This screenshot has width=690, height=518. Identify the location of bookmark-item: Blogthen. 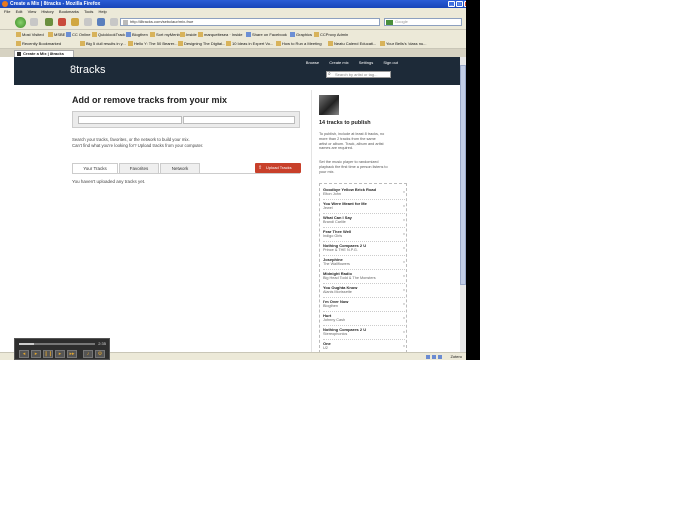
(137, 34).